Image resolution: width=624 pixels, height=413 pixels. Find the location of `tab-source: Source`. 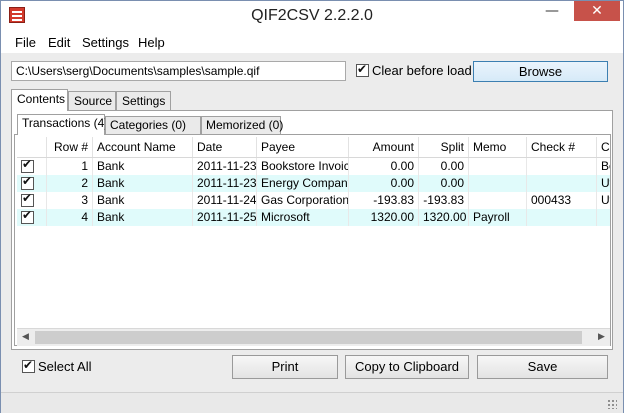

tab-source: Source is located at coordinates (92, 100).